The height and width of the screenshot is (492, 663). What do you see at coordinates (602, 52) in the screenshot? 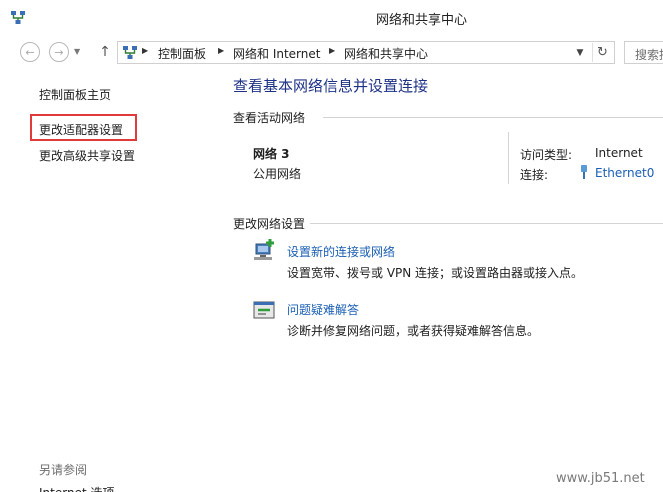
I see `refresh-icon: ↻` at bounding box center [602, 52].